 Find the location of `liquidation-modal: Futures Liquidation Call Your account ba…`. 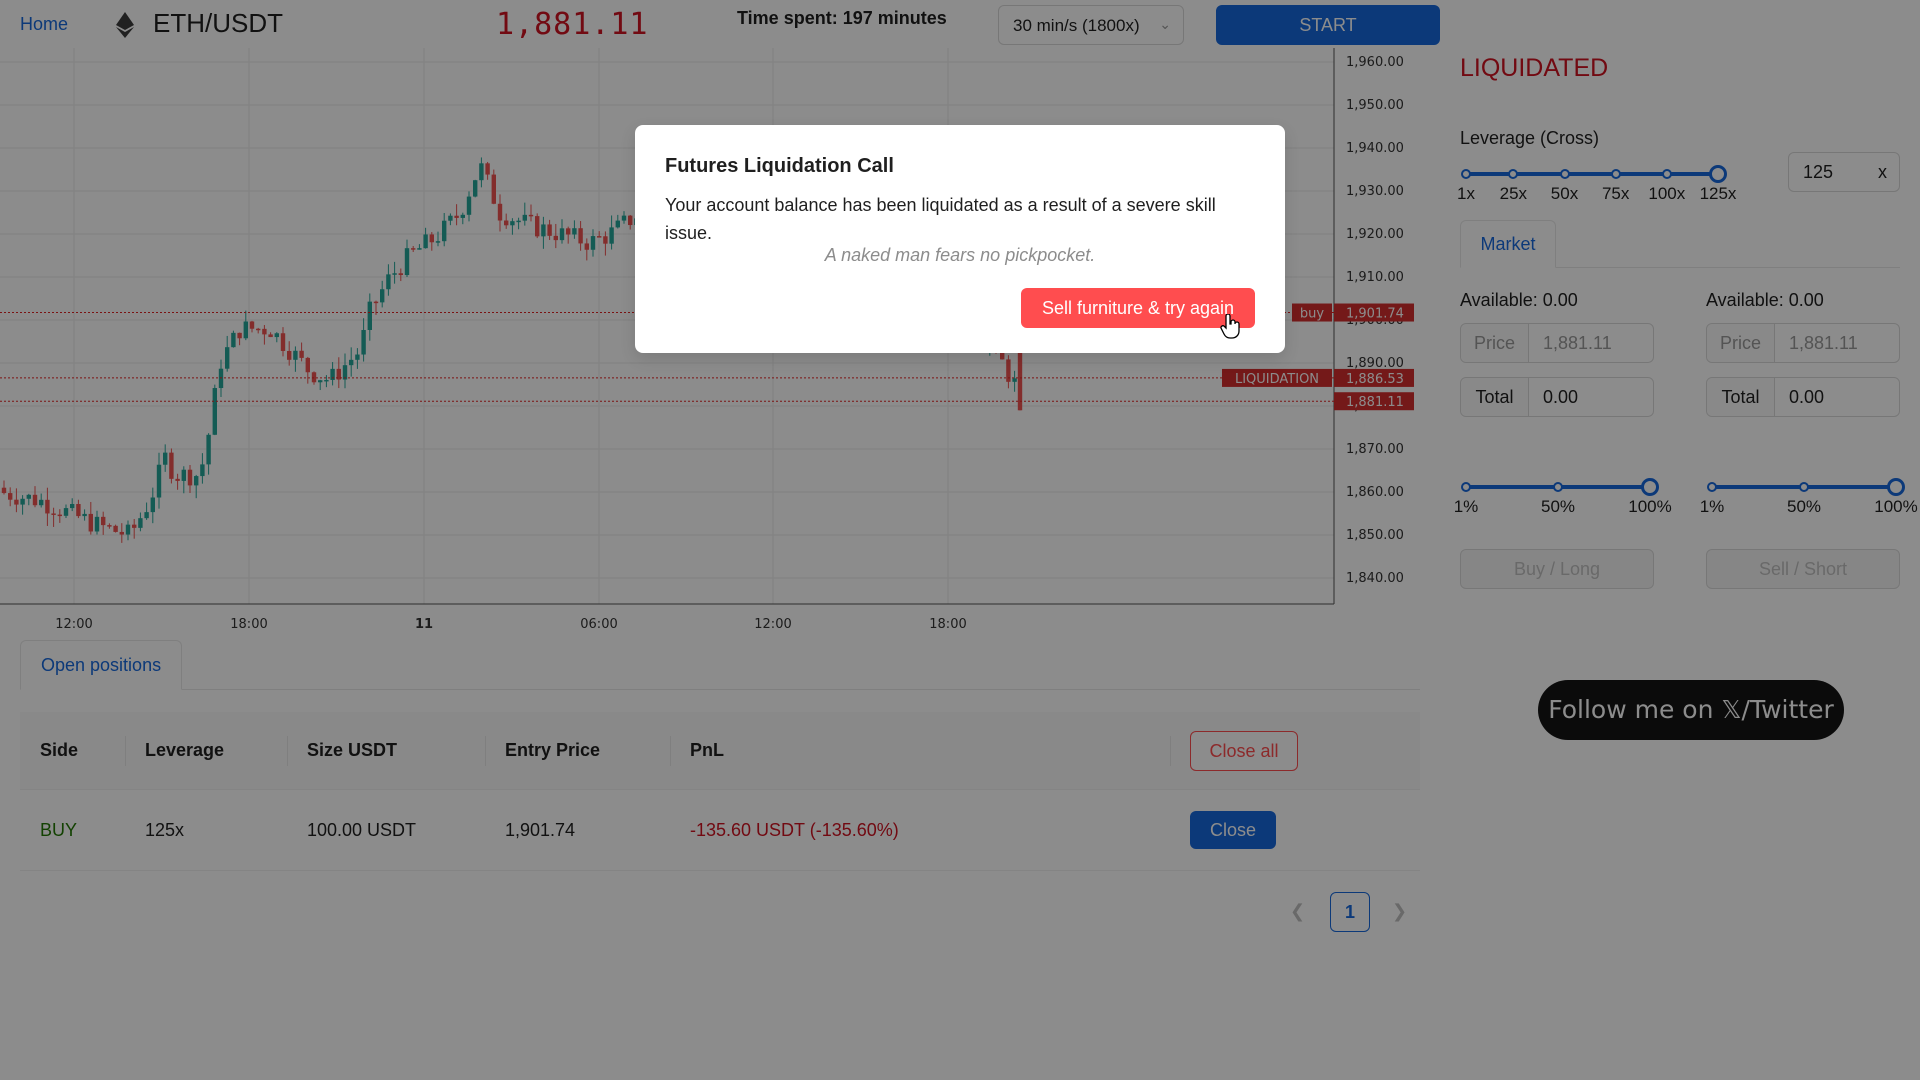

liquidation-modal: Futures Liquidation Call Your account ba… is located at coordinates (960, 239).